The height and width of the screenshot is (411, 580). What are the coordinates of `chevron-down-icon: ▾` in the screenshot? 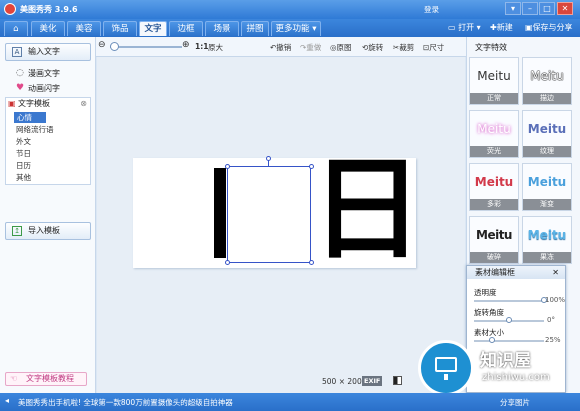 It's located at (313, 29).